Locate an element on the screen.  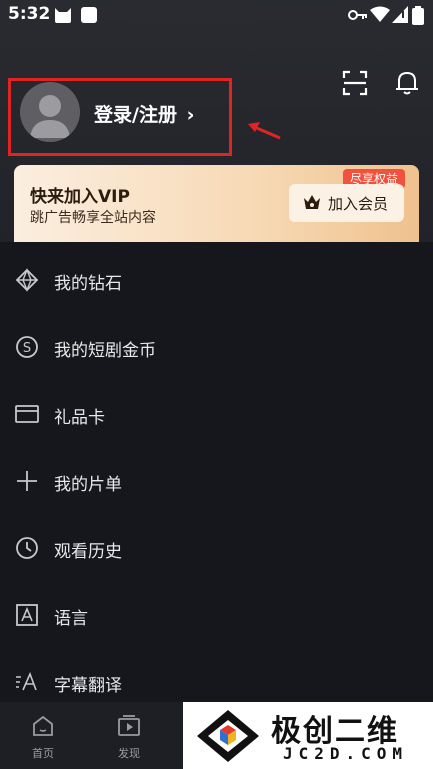
svg-text: S is located at coordinates (27, 348).